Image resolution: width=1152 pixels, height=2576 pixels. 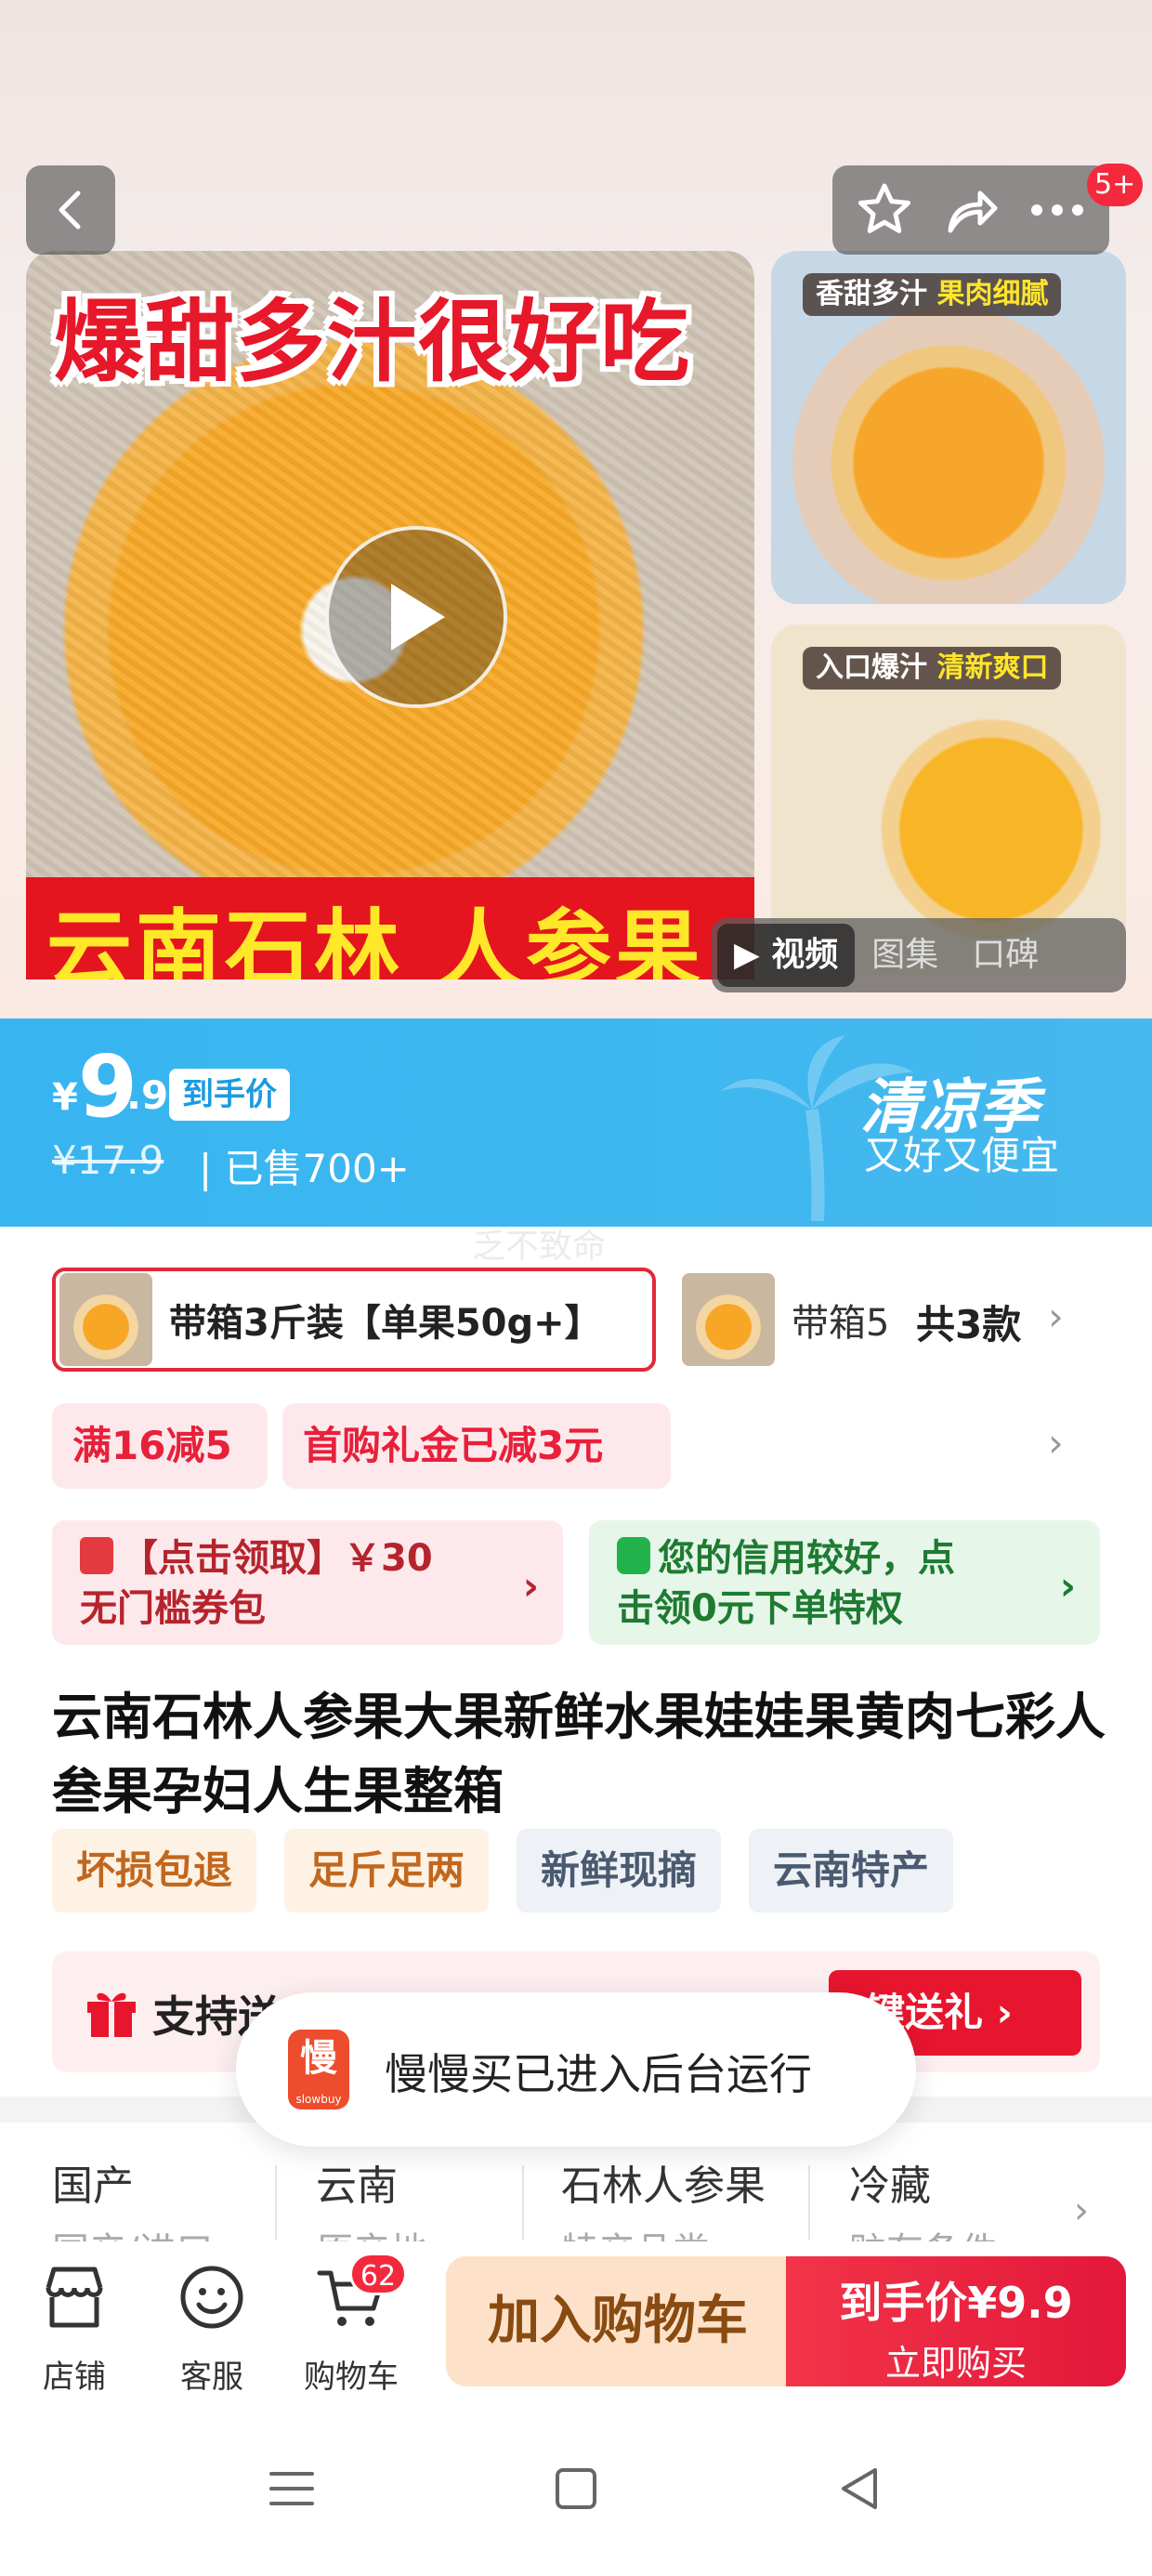 I want to click on nav-service-label: 客服, so click(x=211, y=2377).